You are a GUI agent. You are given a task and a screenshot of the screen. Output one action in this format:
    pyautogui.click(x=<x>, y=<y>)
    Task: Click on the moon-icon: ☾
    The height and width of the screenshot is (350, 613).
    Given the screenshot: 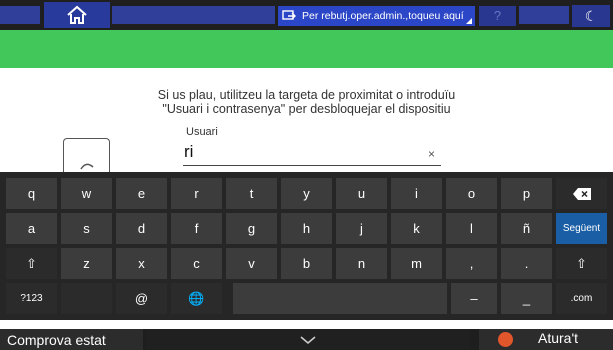 What is the action you would take?
    pyautogui.click(x=591, y=16)
    